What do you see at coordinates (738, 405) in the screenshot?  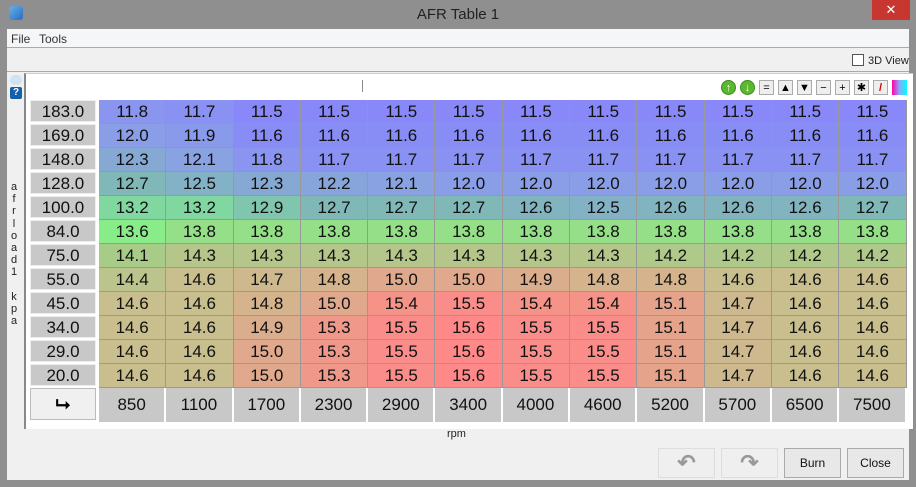 I see `x-axis-cell: 5700` at bounding box center [738, 405].